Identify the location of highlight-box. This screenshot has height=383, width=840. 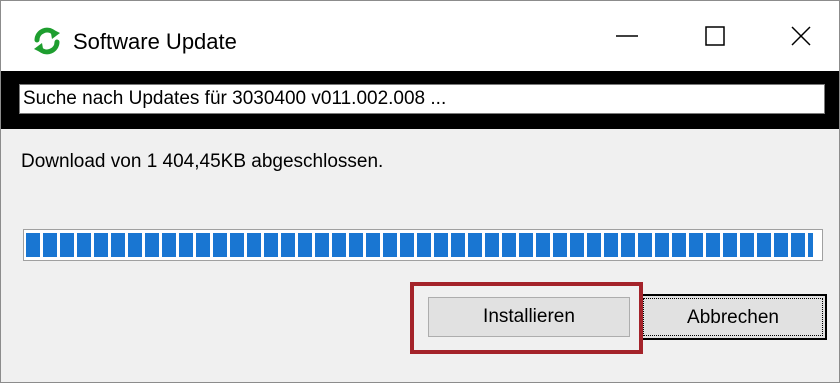
(526, 318).